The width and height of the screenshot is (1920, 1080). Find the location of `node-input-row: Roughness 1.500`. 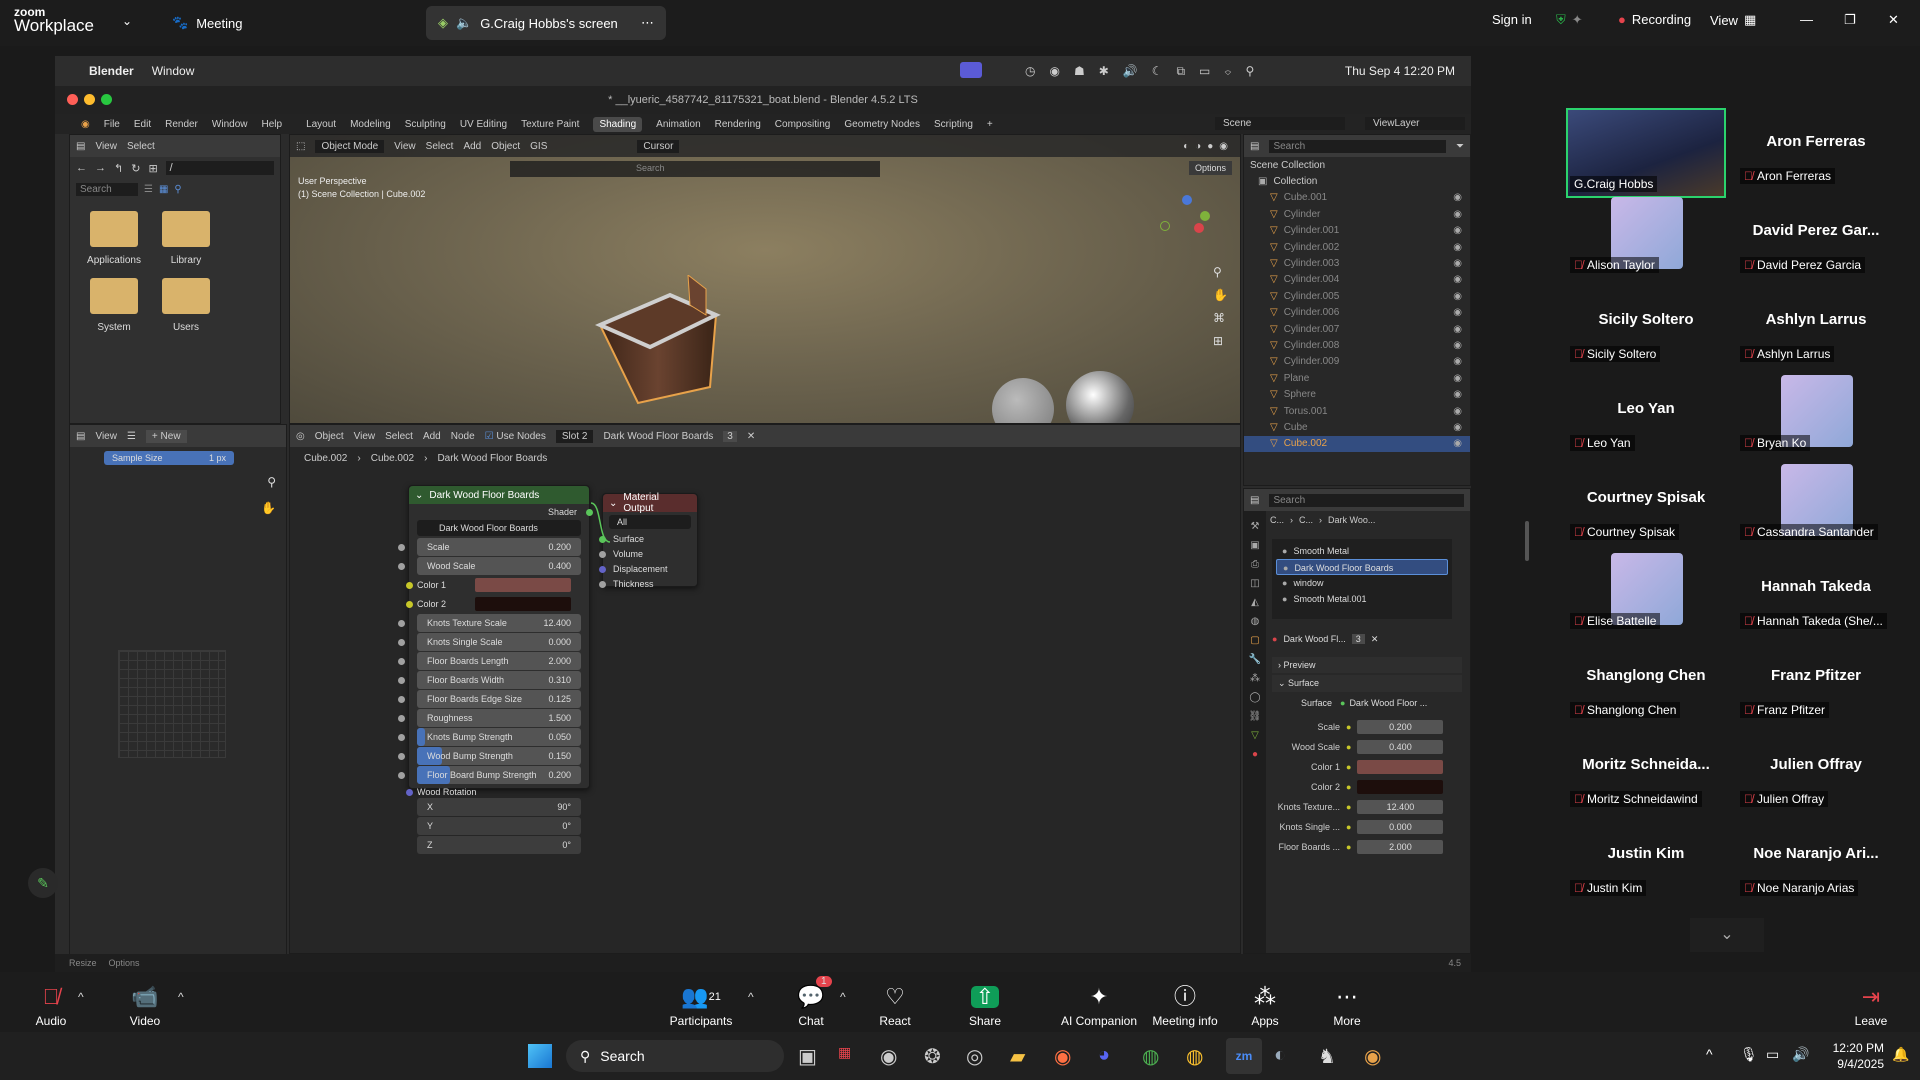

node-input-row: Roughness 1.500 is located at coordinates (489, 718).